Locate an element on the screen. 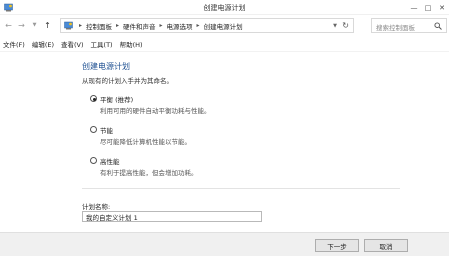 The image size is (449, 256). search-icon is located at coordinates (438, 26).